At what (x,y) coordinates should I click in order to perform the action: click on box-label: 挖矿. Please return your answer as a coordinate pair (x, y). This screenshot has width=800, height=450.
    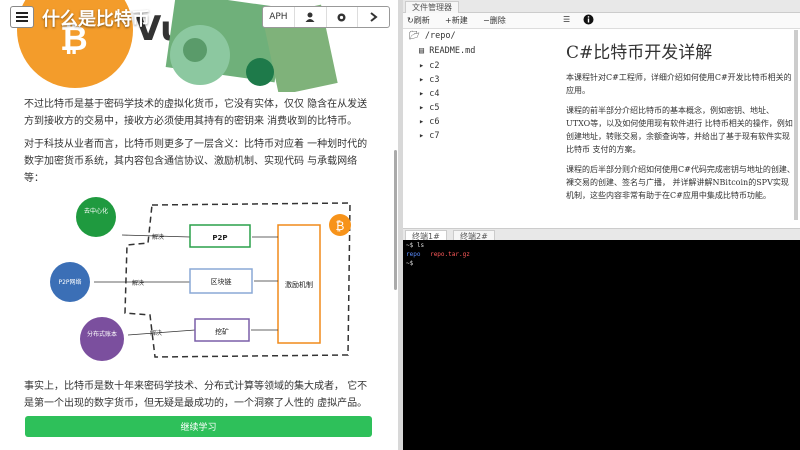
    Looking at the image, I should click on (222, 331).